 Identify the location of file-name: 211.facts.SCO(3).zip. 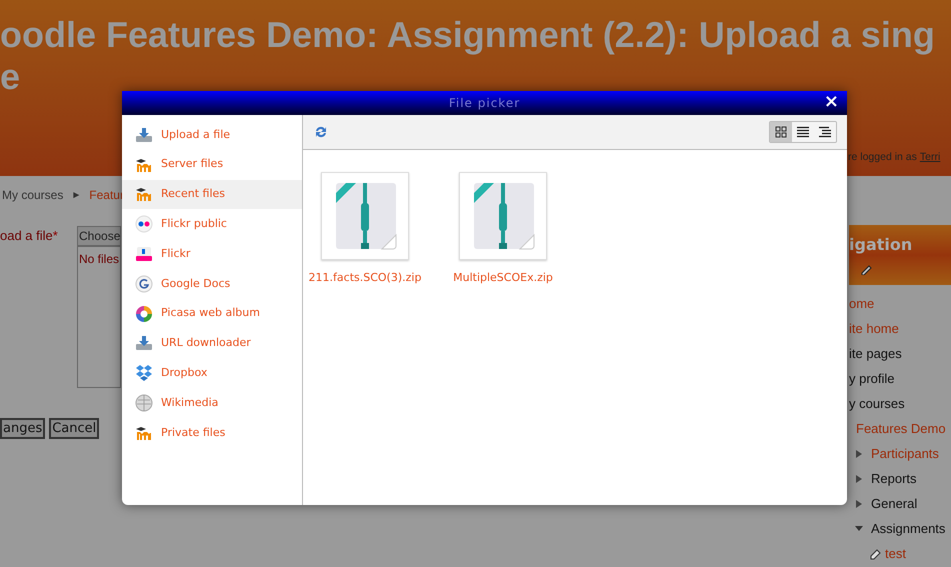
(365, 278).